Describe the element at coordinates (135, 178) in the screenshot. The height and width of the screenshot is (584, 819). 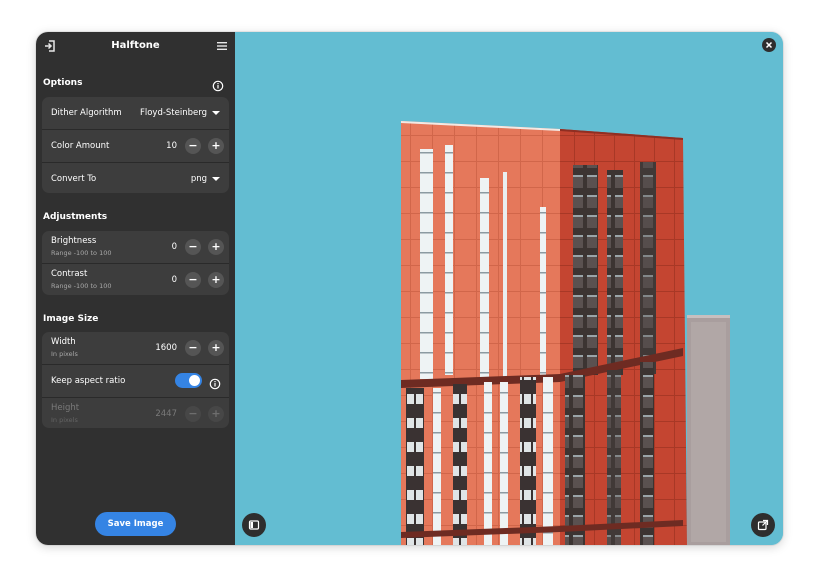
I see `convert-to-row: Convert To png` at that location.